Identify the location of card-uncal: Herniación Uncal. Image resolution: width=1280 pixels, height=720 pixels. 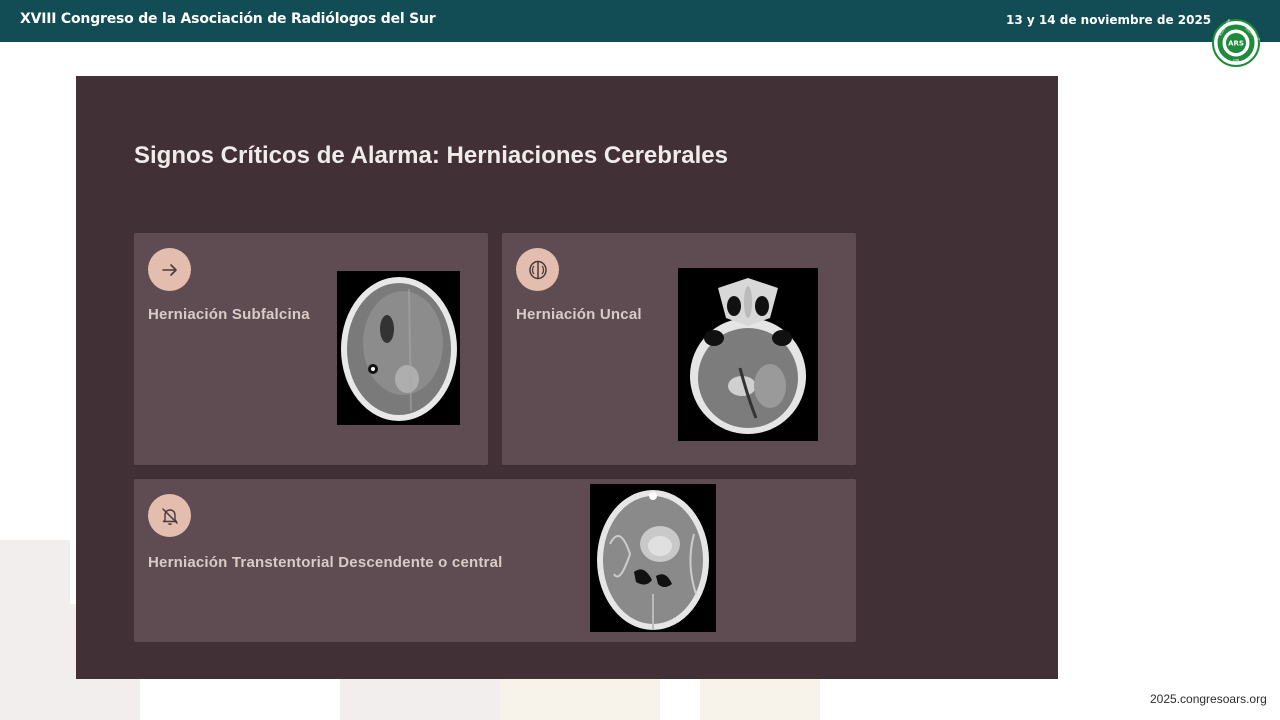
(679, 349).